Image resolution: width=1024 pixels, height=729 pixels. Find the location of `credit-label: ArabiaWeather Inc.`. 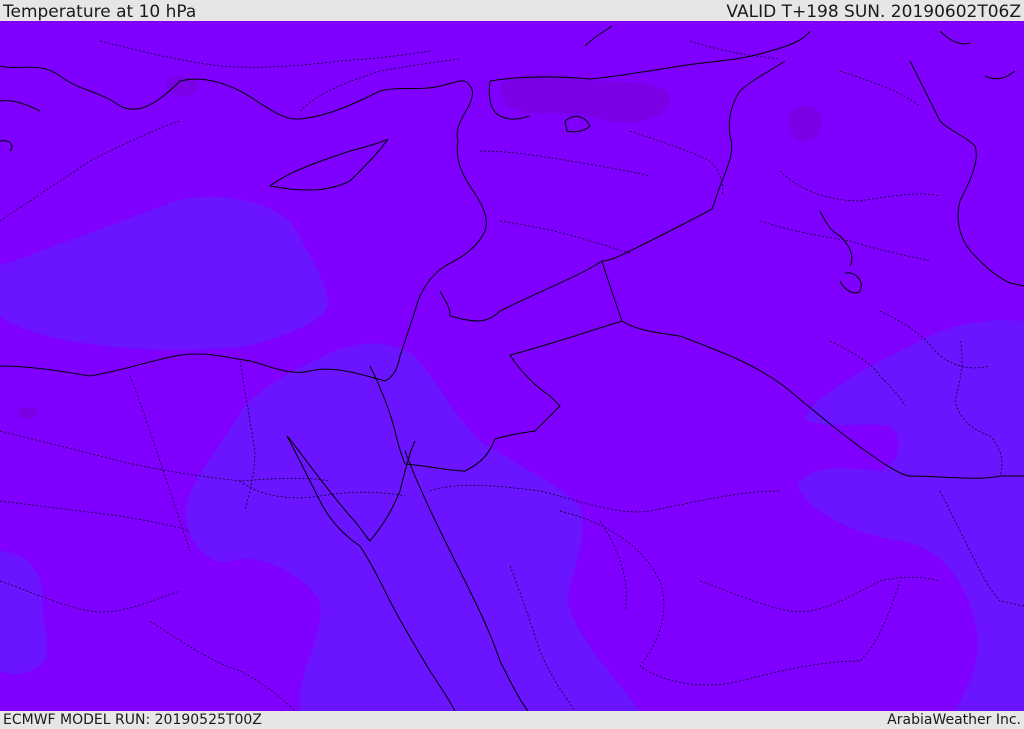

credit-label: ArabiaWeather Inc. is located at coordinates (954, 720).